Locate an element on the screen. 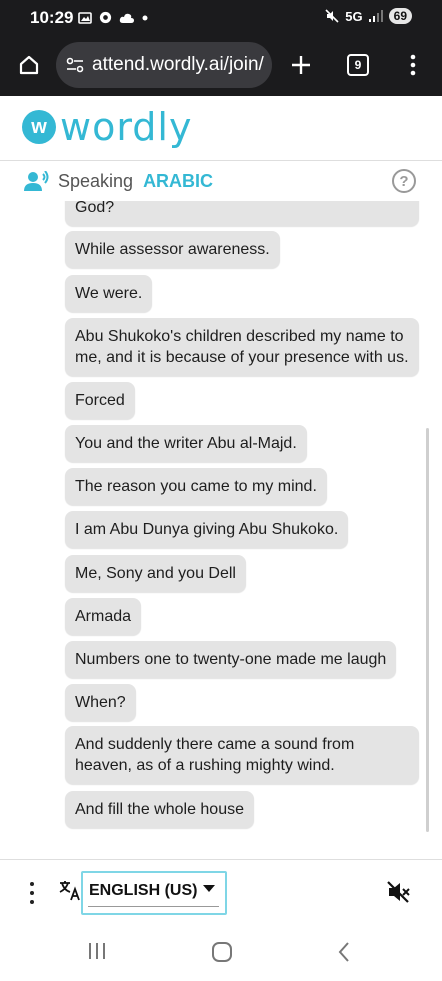 Image resolution: width=442 pixels, height=981 pixels. message-bubble: I am Abu Dunya giving Abu Shukoko. is located at coordinates (207, 529).